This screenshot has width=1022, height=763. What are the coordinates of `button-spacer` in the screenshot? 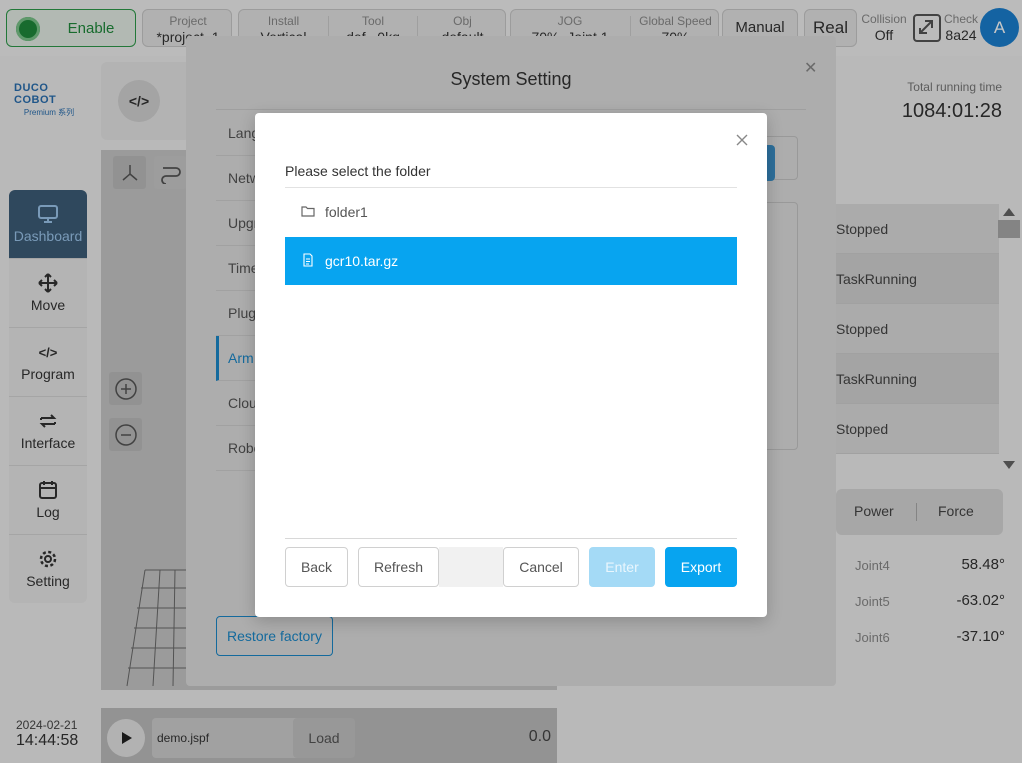 It's located at (471, 567).